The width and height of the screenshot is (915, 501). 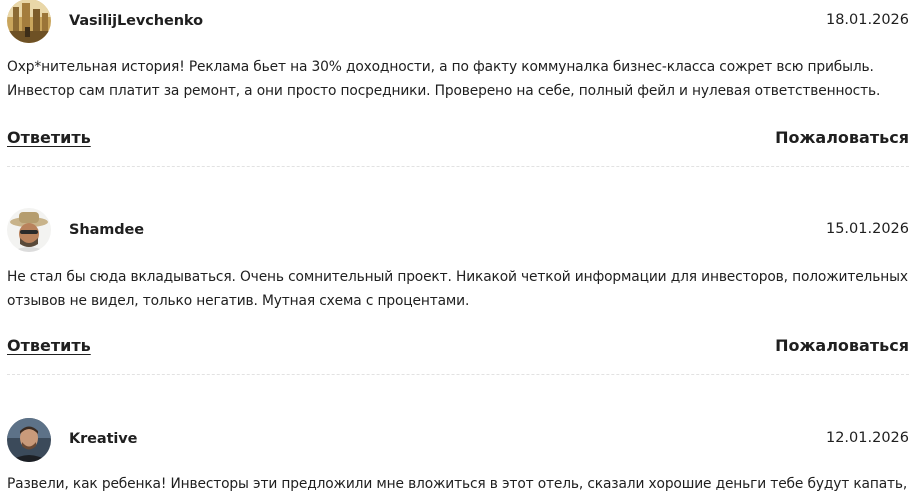 I want to click on comment-date: 12.01.2026, so click(x=867, y=438).